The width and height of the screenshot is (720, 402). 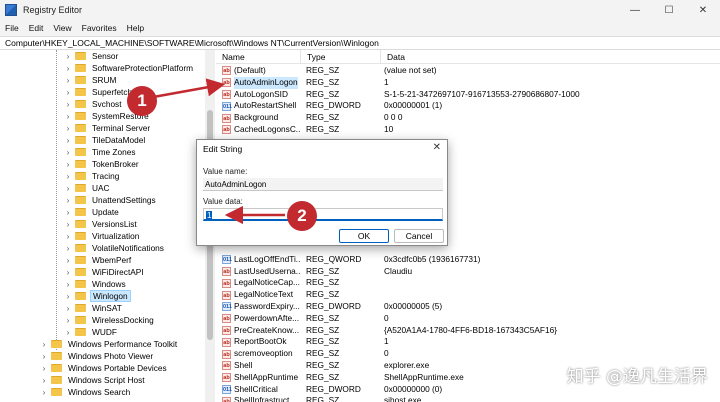 What do you see at coordinates (468, 71) in the screenshot?
I see `registry-value-row: ab (Default) REG_SZ (value not set)` at bounding box center [468, 71].